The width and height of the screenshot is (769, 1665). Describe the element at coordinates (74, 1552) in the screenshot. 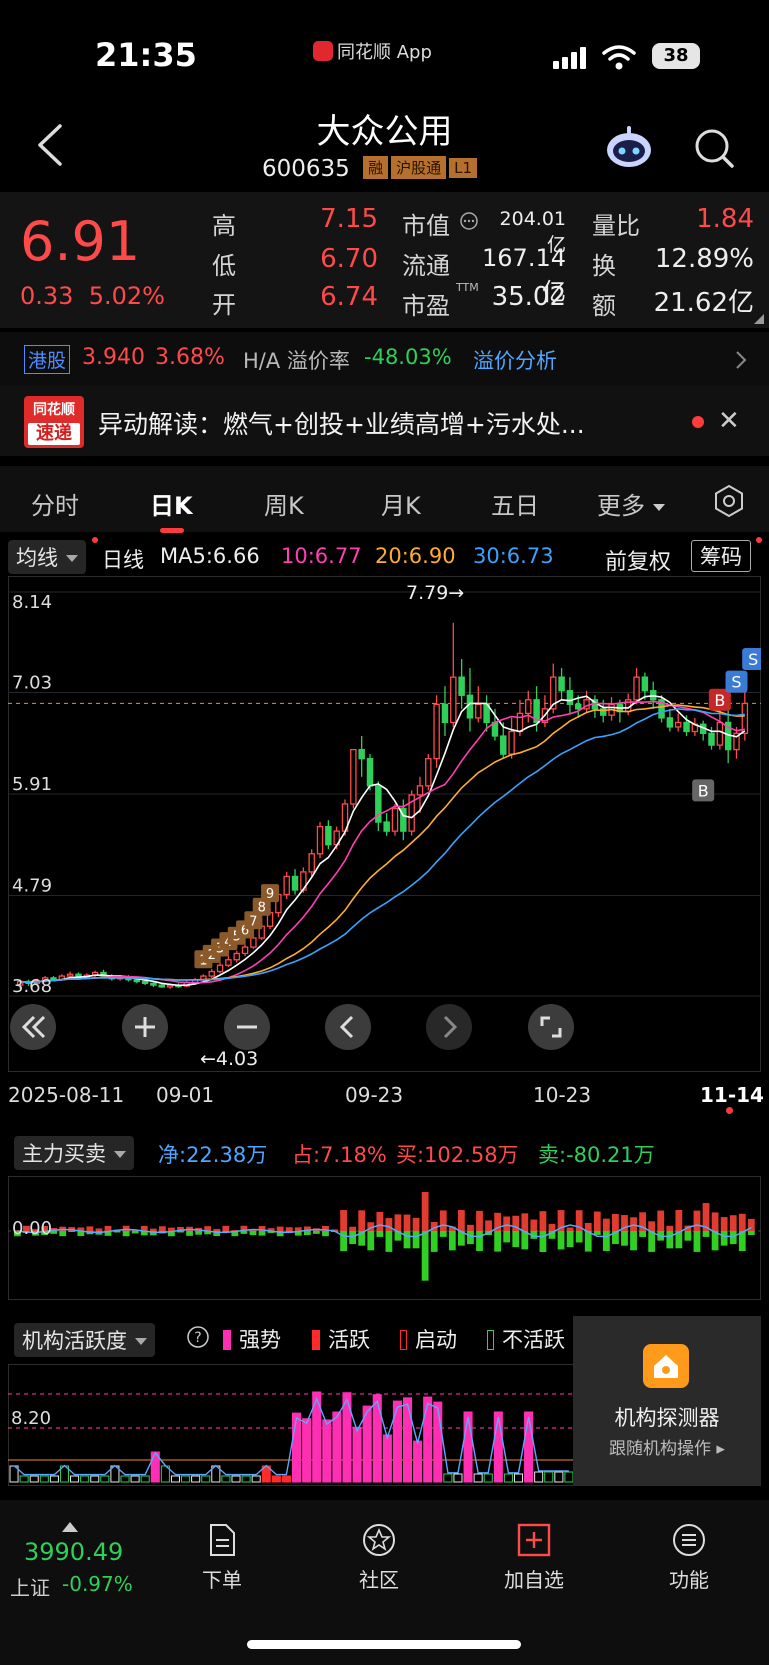

I see `index-value: 3990.49` at that location.